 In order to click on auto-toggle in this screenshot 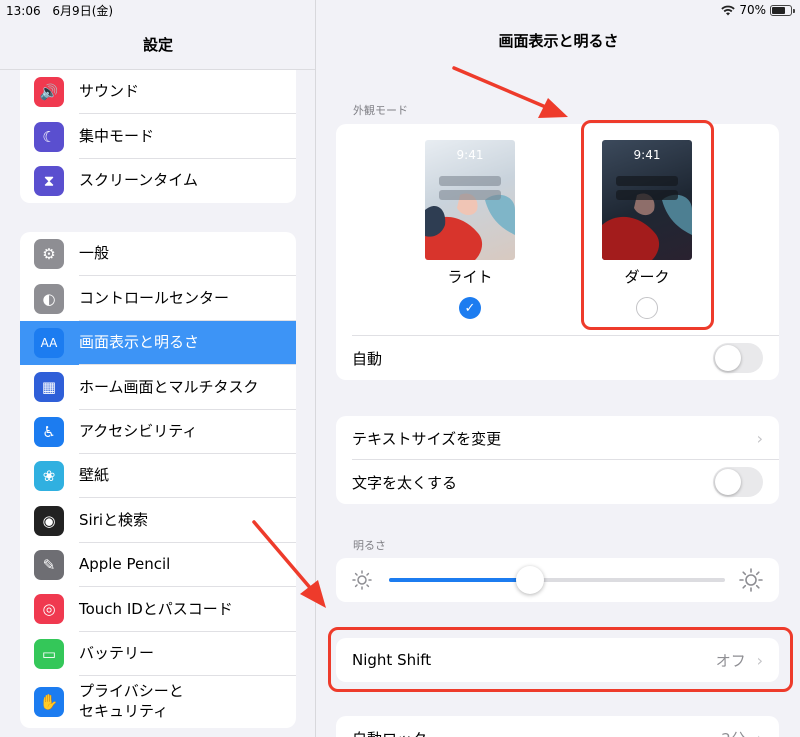, I will do `click(738, 358)`.